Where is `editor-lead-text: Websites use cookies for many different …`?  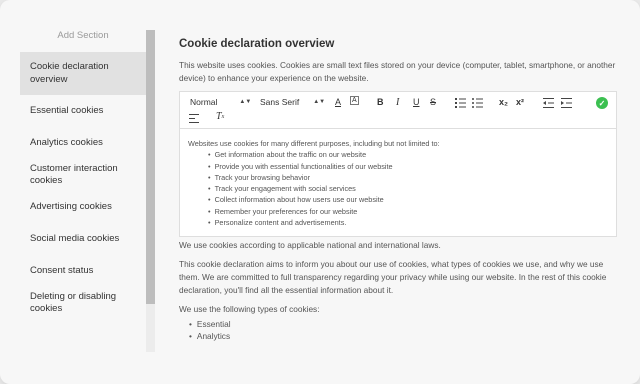 editor-lead-text: Websites use cookies for many different … is located at coordinates (314, 143).